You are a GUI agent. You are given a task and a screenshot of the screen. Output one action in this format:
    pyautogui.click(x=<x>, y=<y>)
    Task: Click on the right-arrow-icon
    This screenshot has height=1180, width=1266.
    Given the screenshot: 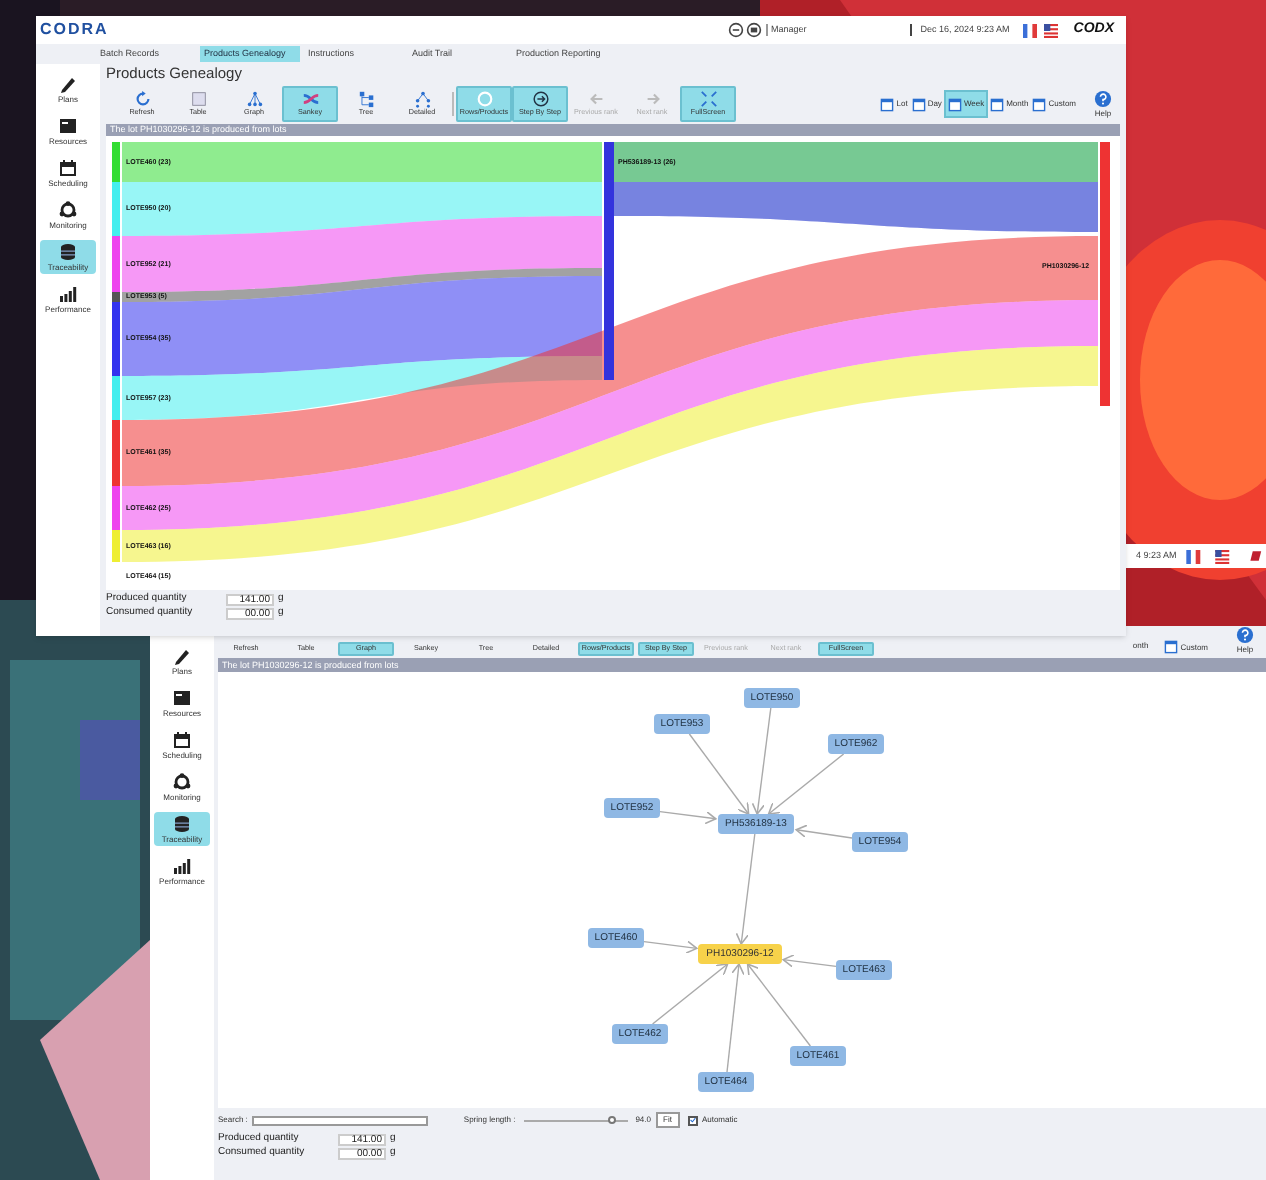 What is the action you would take?
    pyautogui.click(x=652, y=99)
    